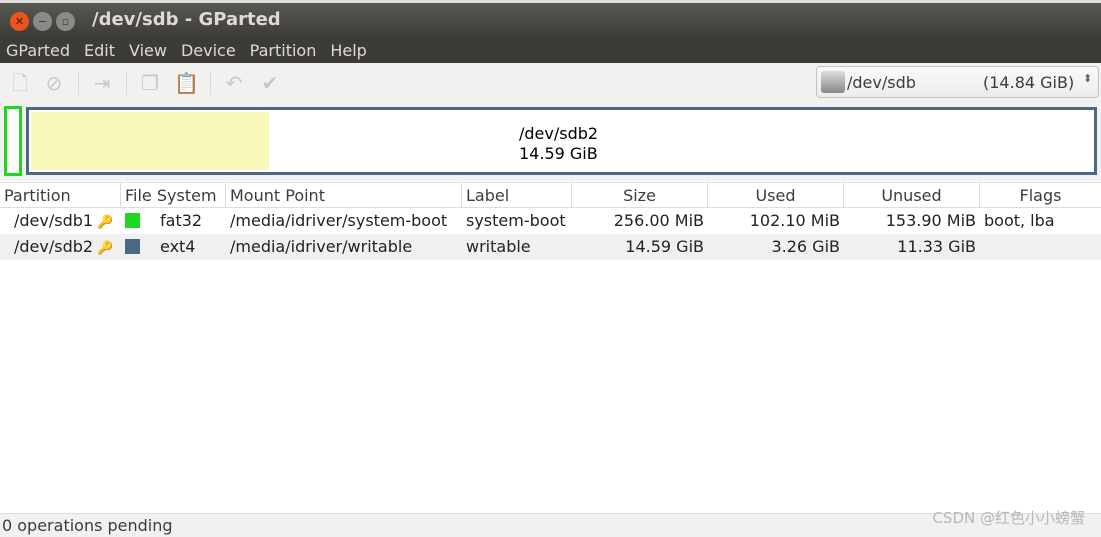 Image resolution: width=1101 pixels, height=537 pixels. I want to click on cell-partition: /dev/sdb2 🔑, so click(60, 247).